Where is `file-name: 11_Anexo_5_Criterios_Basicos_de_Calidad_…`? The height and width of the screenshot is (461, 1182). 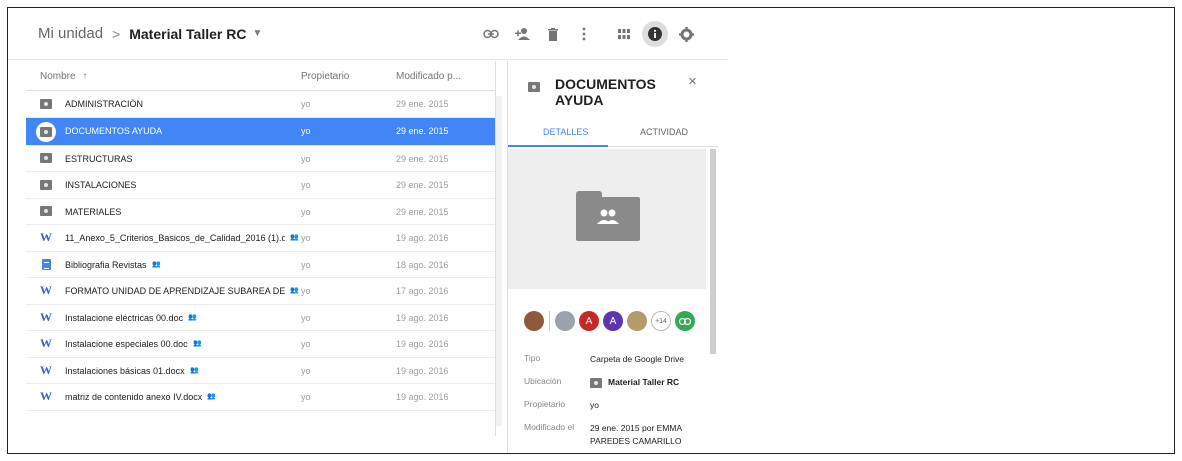
file-name: 11_Anexo_5_Criterios_Basicos_de_Calidad_… is located at coordinates (175, 238).